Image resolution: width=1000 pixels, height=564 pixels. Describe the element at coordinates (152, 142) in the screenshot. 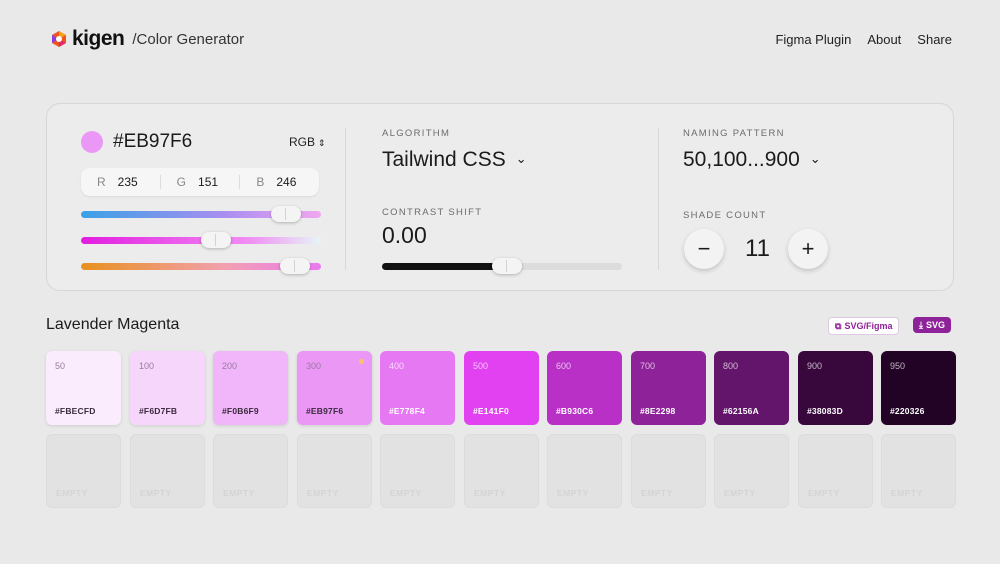

I see `hex-input: #EB97F6` at that location.